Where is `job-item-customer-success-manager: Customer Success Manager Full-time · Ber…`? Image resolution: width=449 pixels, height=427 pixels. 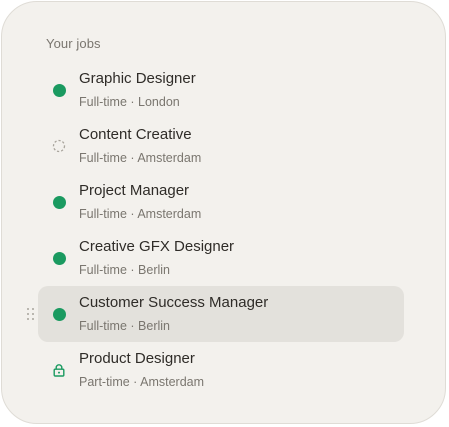 job-item-customer-success-manager: Customer Success Manager Full-time · Ber… is located at coordinates (223, 314).